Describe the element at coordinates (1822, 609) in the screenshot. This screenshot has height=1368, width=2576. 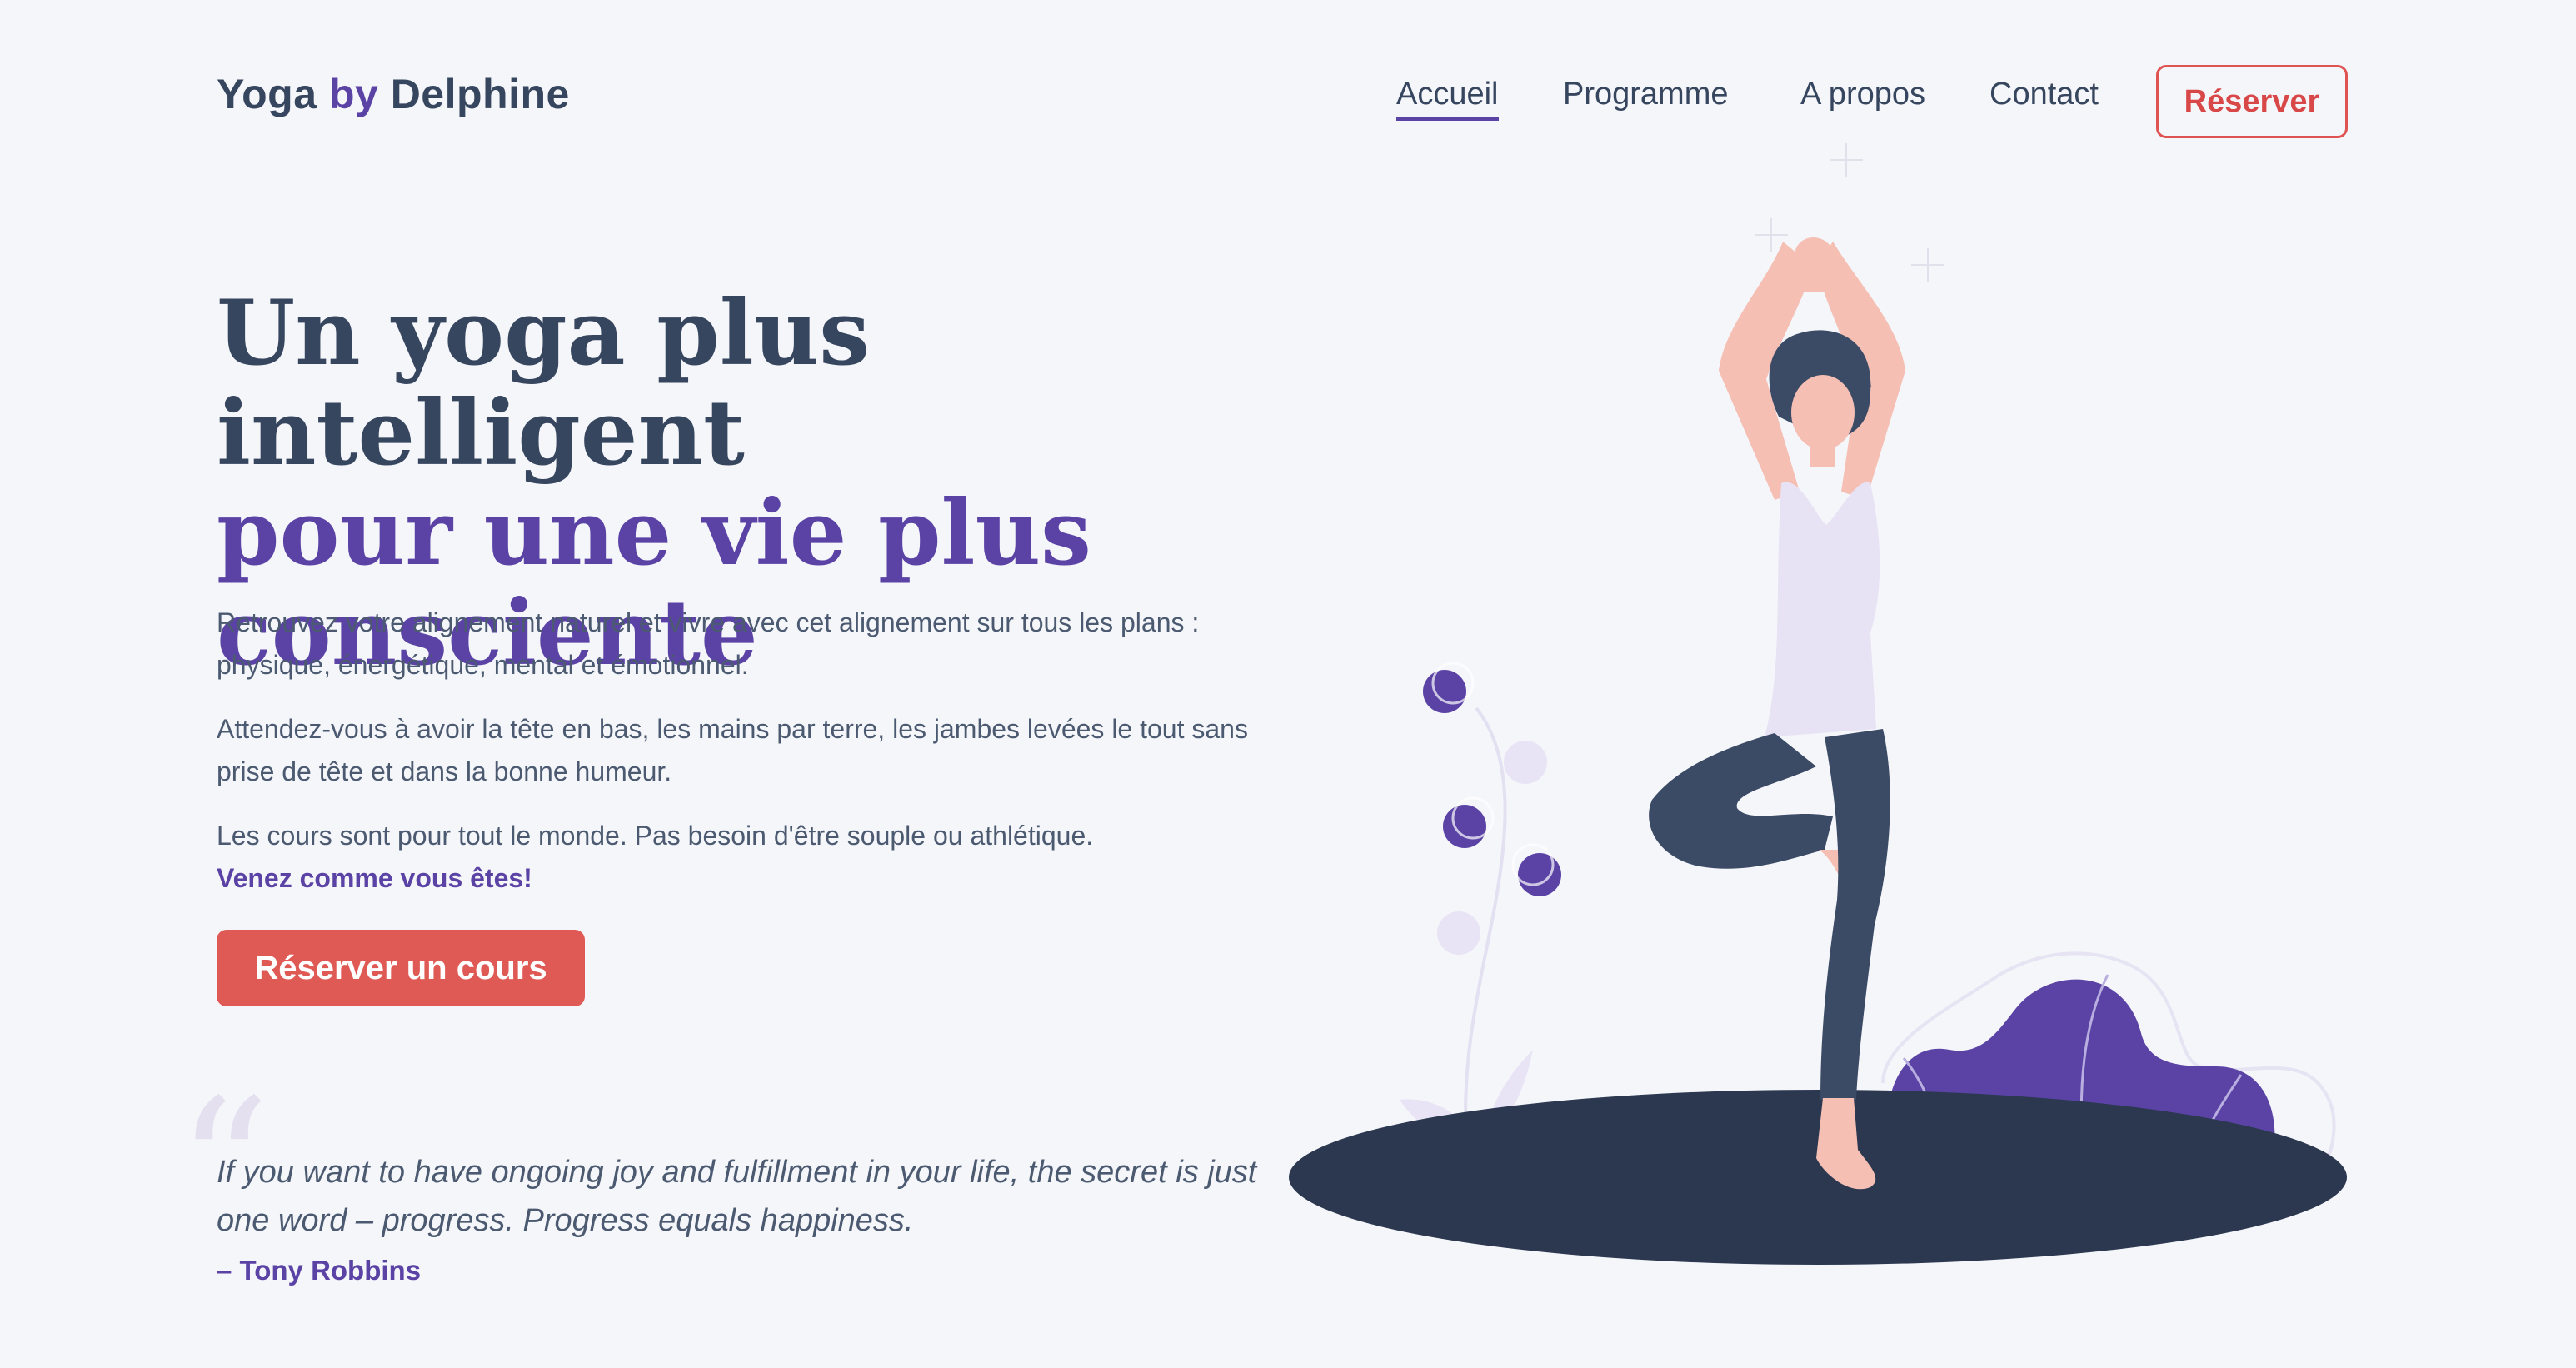
I see `tank-top` at that location.